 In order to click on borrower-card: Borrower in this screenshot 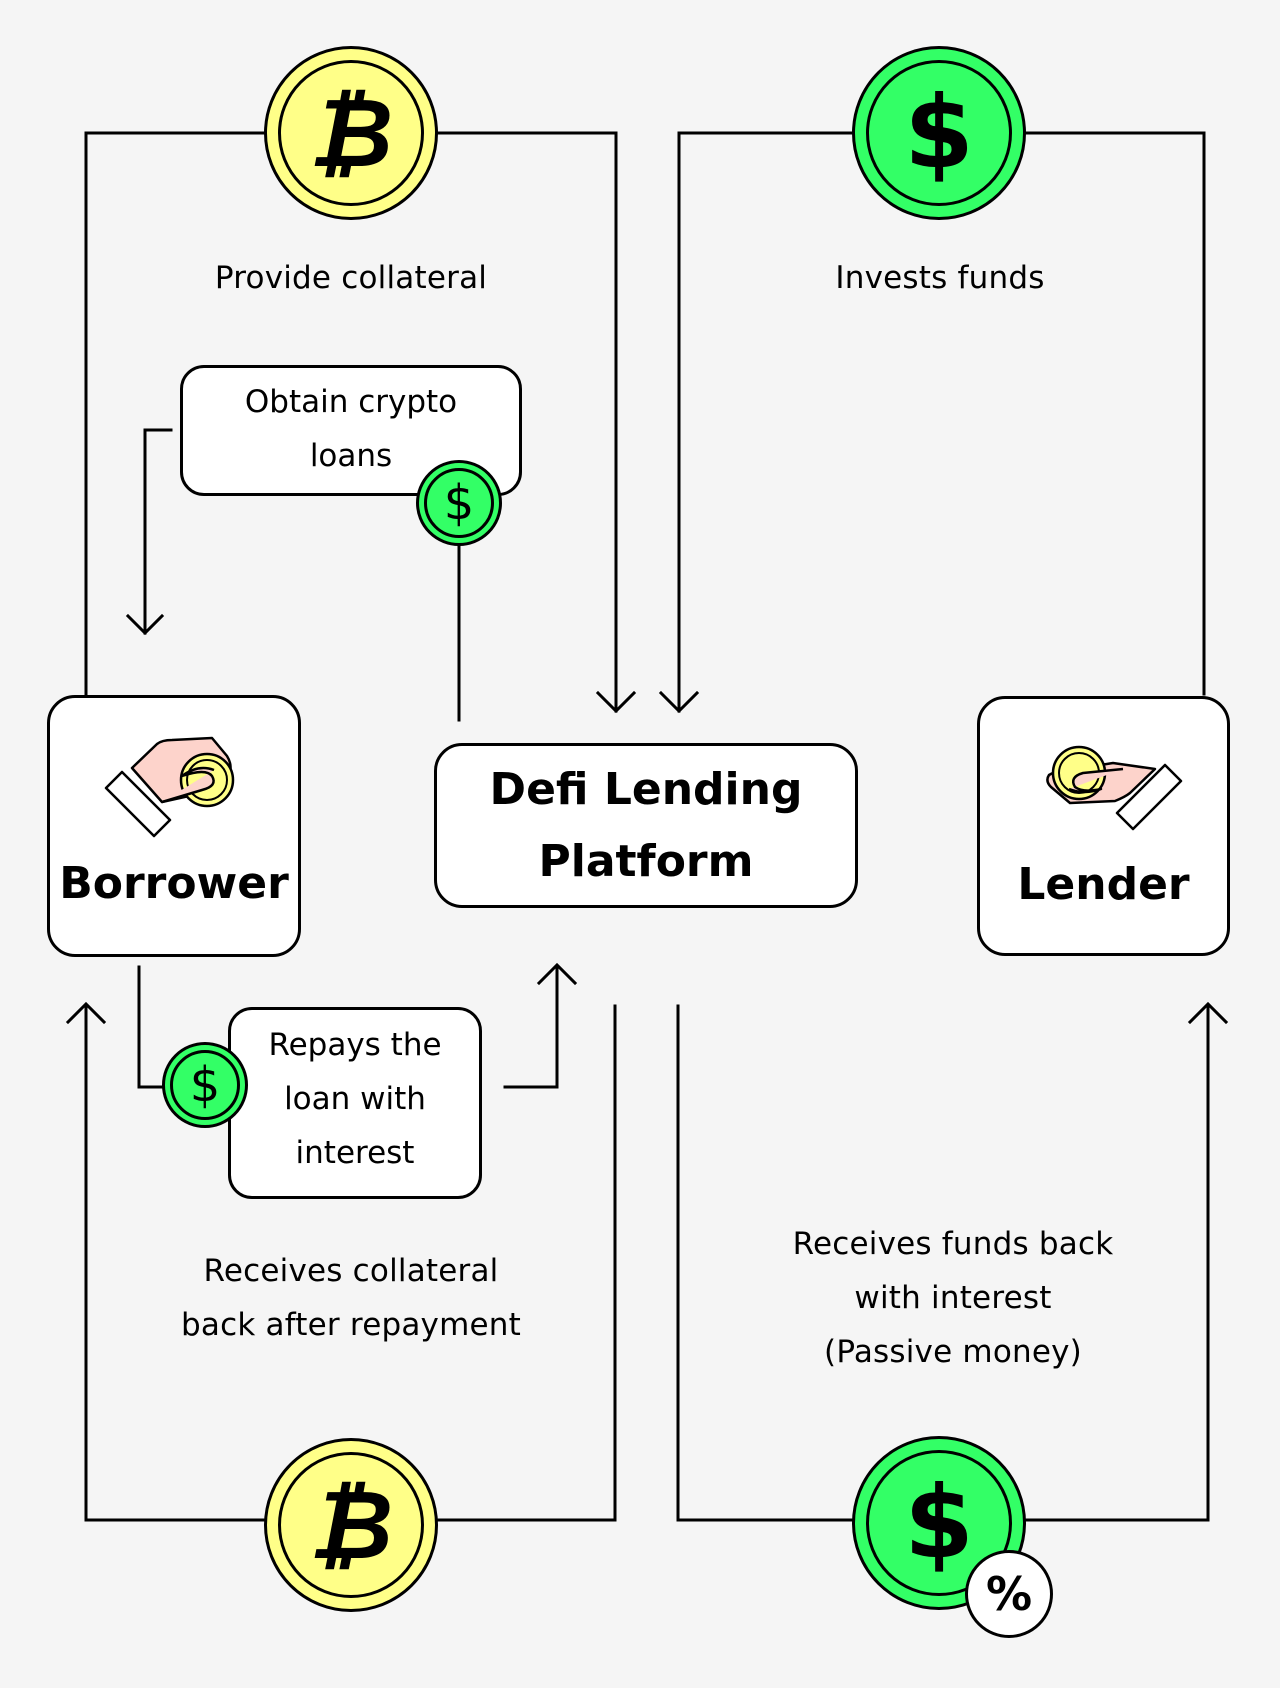, I will do `click(174, 826)`.